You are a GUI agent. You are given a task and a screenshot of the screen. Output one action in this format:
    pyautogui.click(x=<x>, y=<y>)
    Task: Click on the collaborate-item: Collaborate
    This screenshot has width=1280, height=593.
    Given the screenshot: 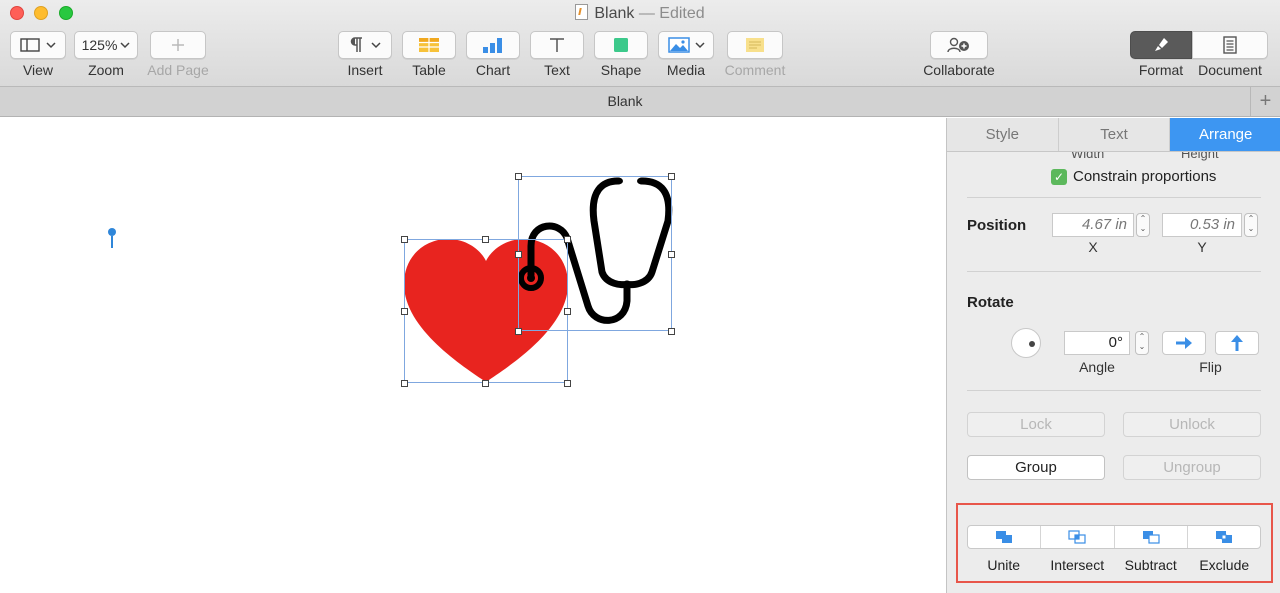 What is the action you would take?
    pyautogui.click(x=959, y=54)
    